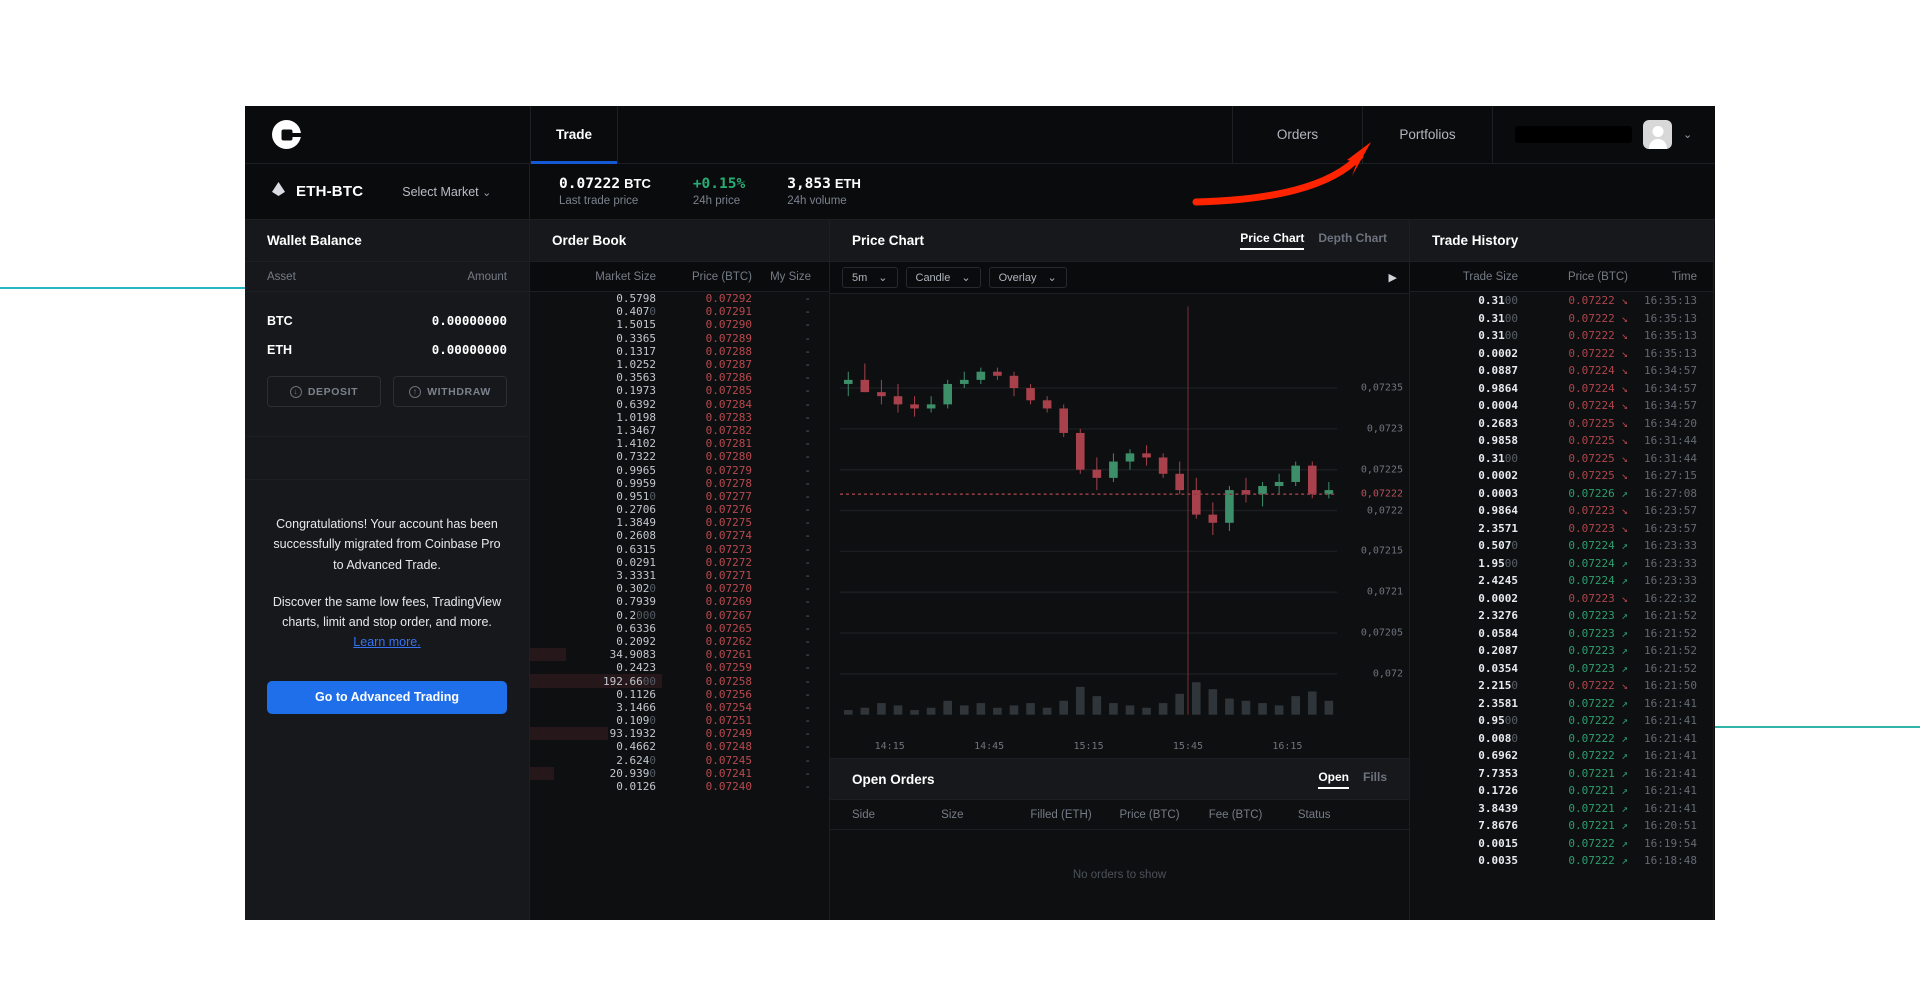  I want to click on trade-history-row: 0.9864 0.07224 ↘ 16:34:57, so click(1561, 389).